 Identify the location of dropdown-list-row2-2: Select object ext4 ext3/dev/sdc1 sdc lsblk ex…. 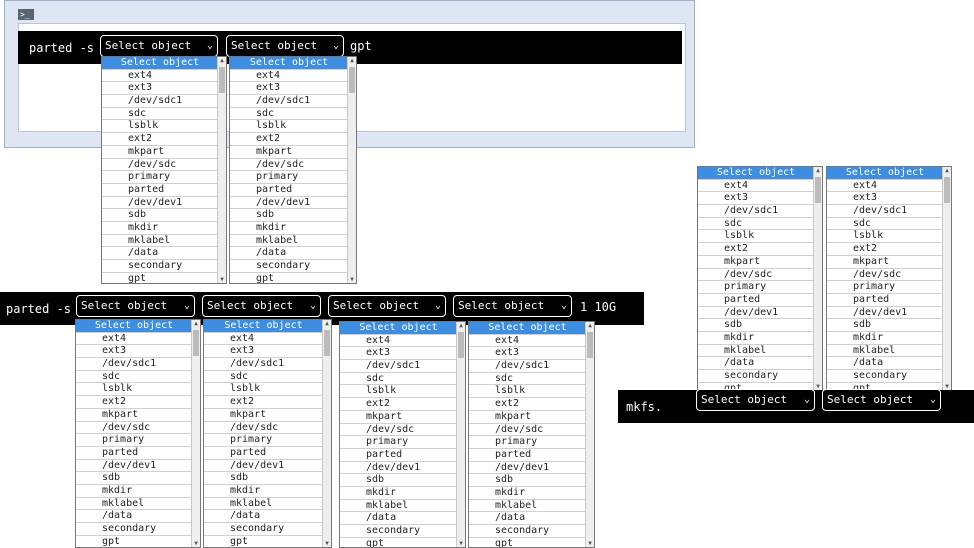
(267, 433).